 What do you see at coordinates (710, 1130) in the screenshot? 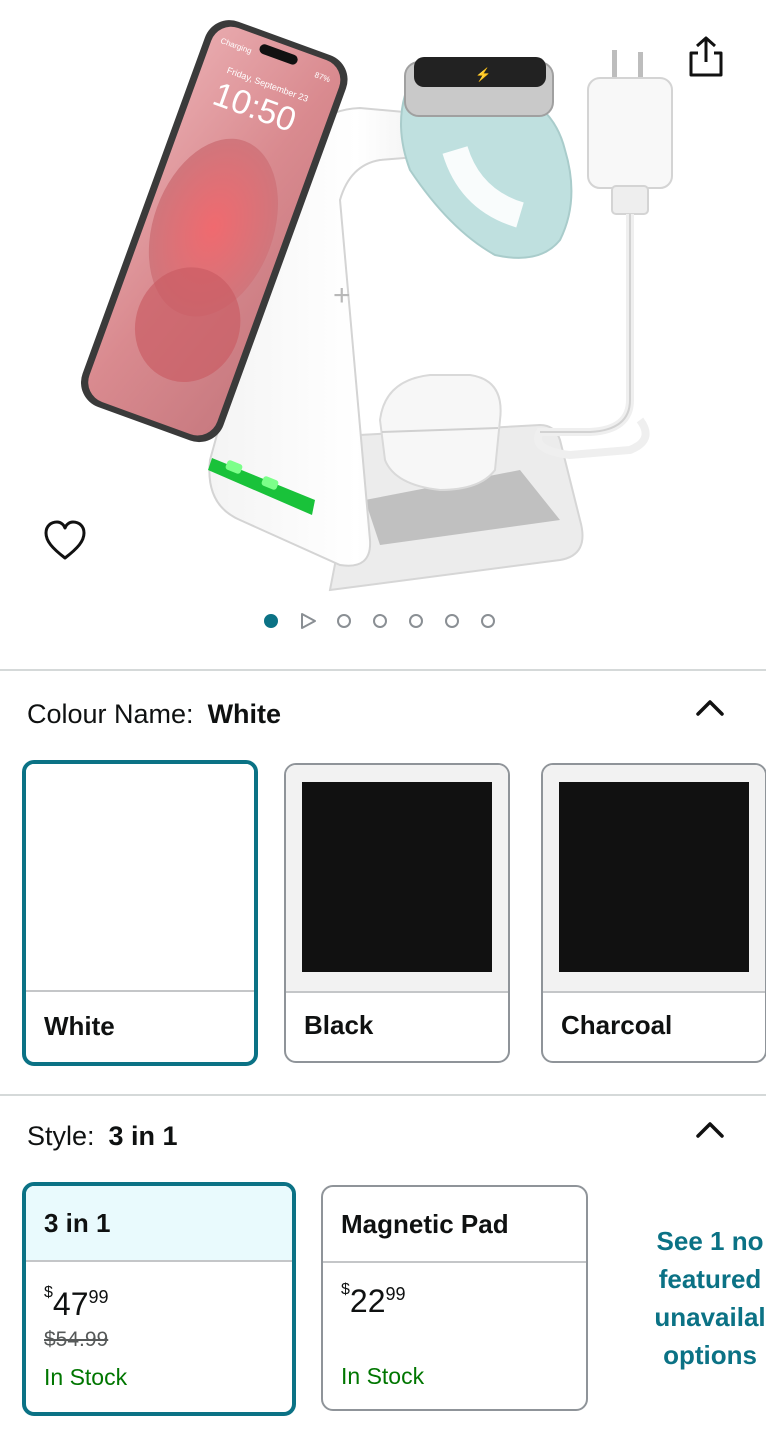
I see `style-collapse-chevron-up-icon` at bounding box center [710, 1130].